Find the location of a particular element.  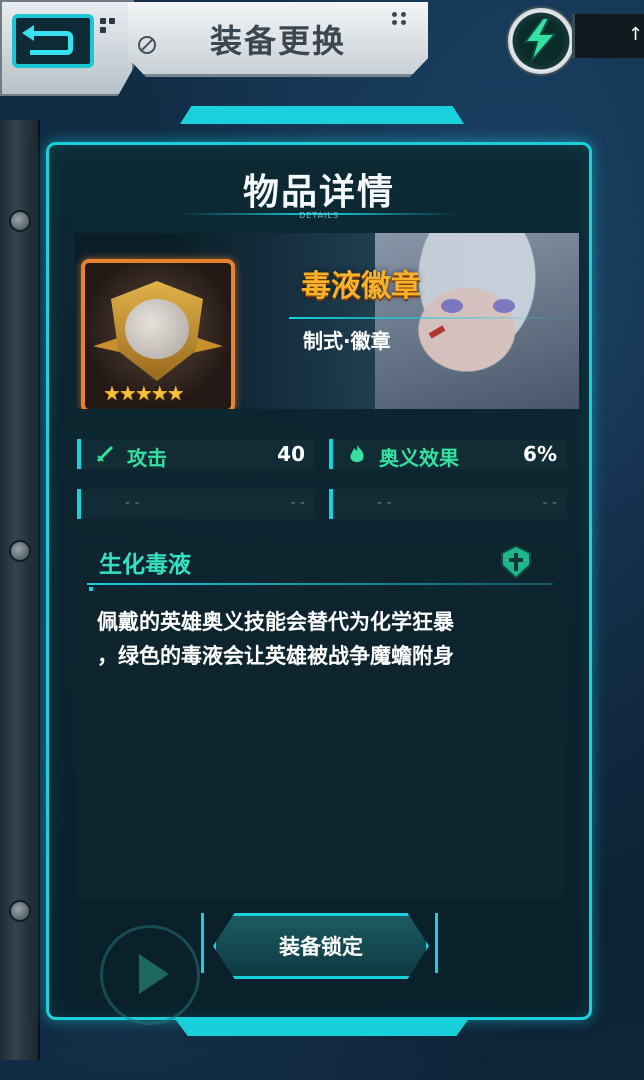

item-icon-frame: ★★★★★ is located at coordinates (158, 334).